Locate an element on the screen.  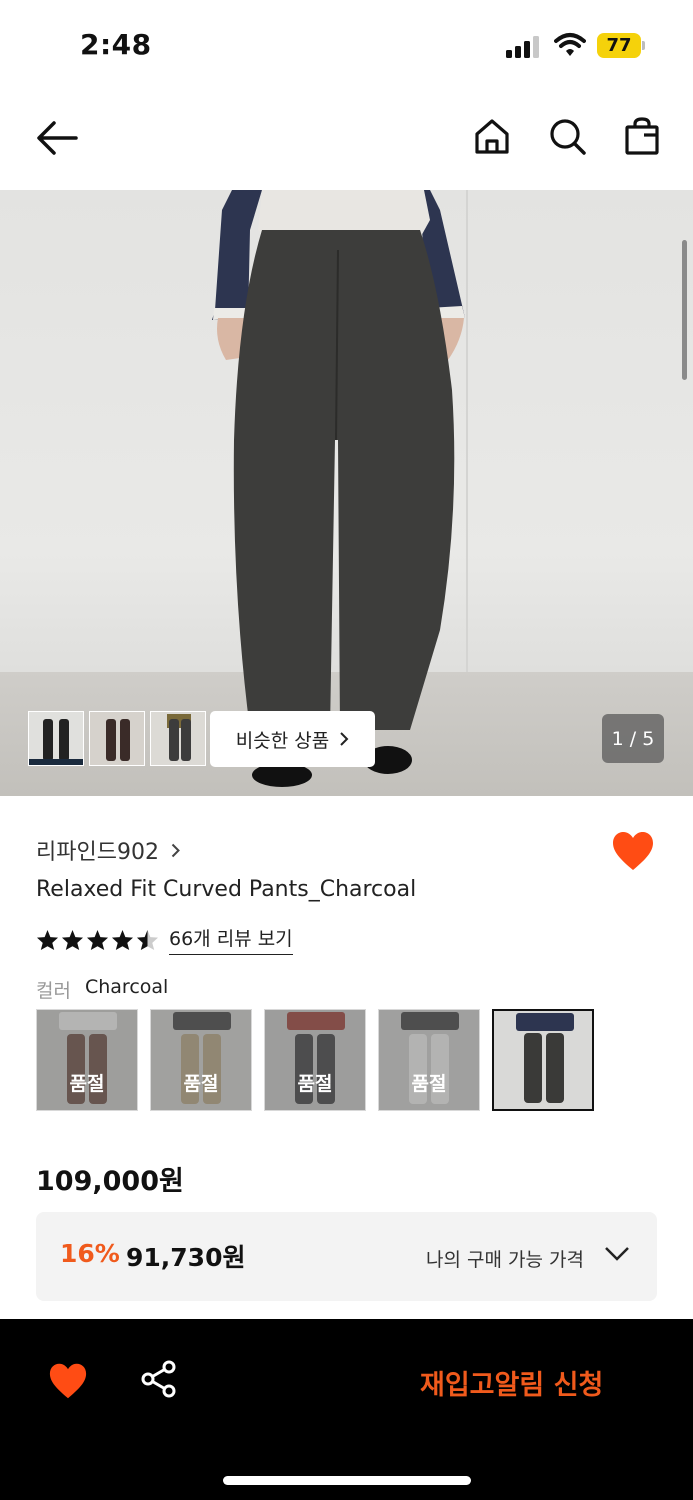
half-star-icon is located at coordinates (147, 939).